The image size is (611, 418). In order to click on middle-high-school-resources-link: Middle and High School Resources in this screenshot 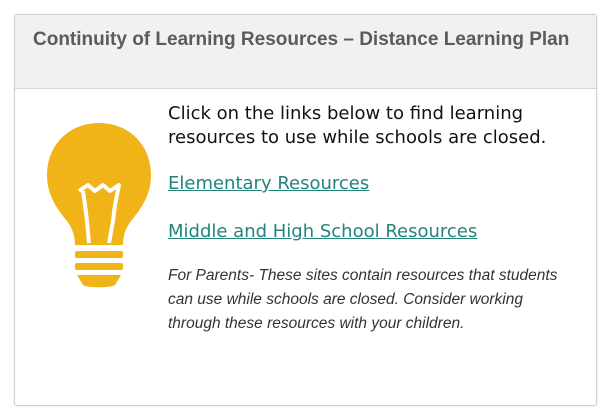, I will do `click(378, 232)`.